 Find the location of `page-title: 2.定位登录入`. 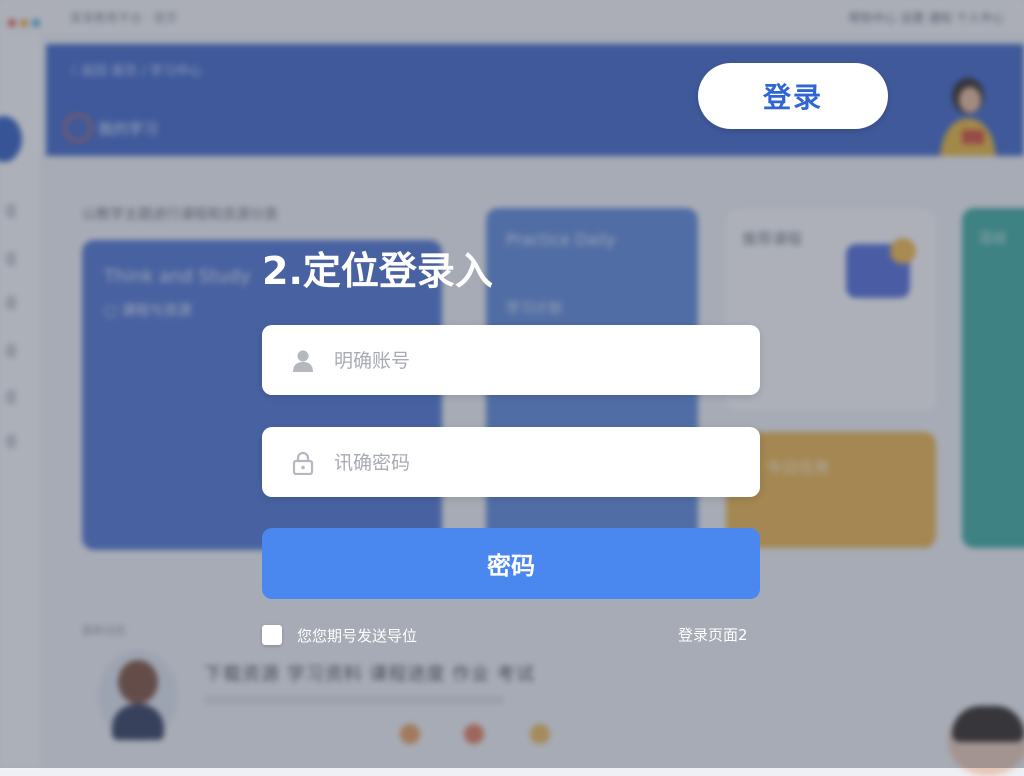

page-title: 2.定位登录入 is located at coordinates (377, 271).